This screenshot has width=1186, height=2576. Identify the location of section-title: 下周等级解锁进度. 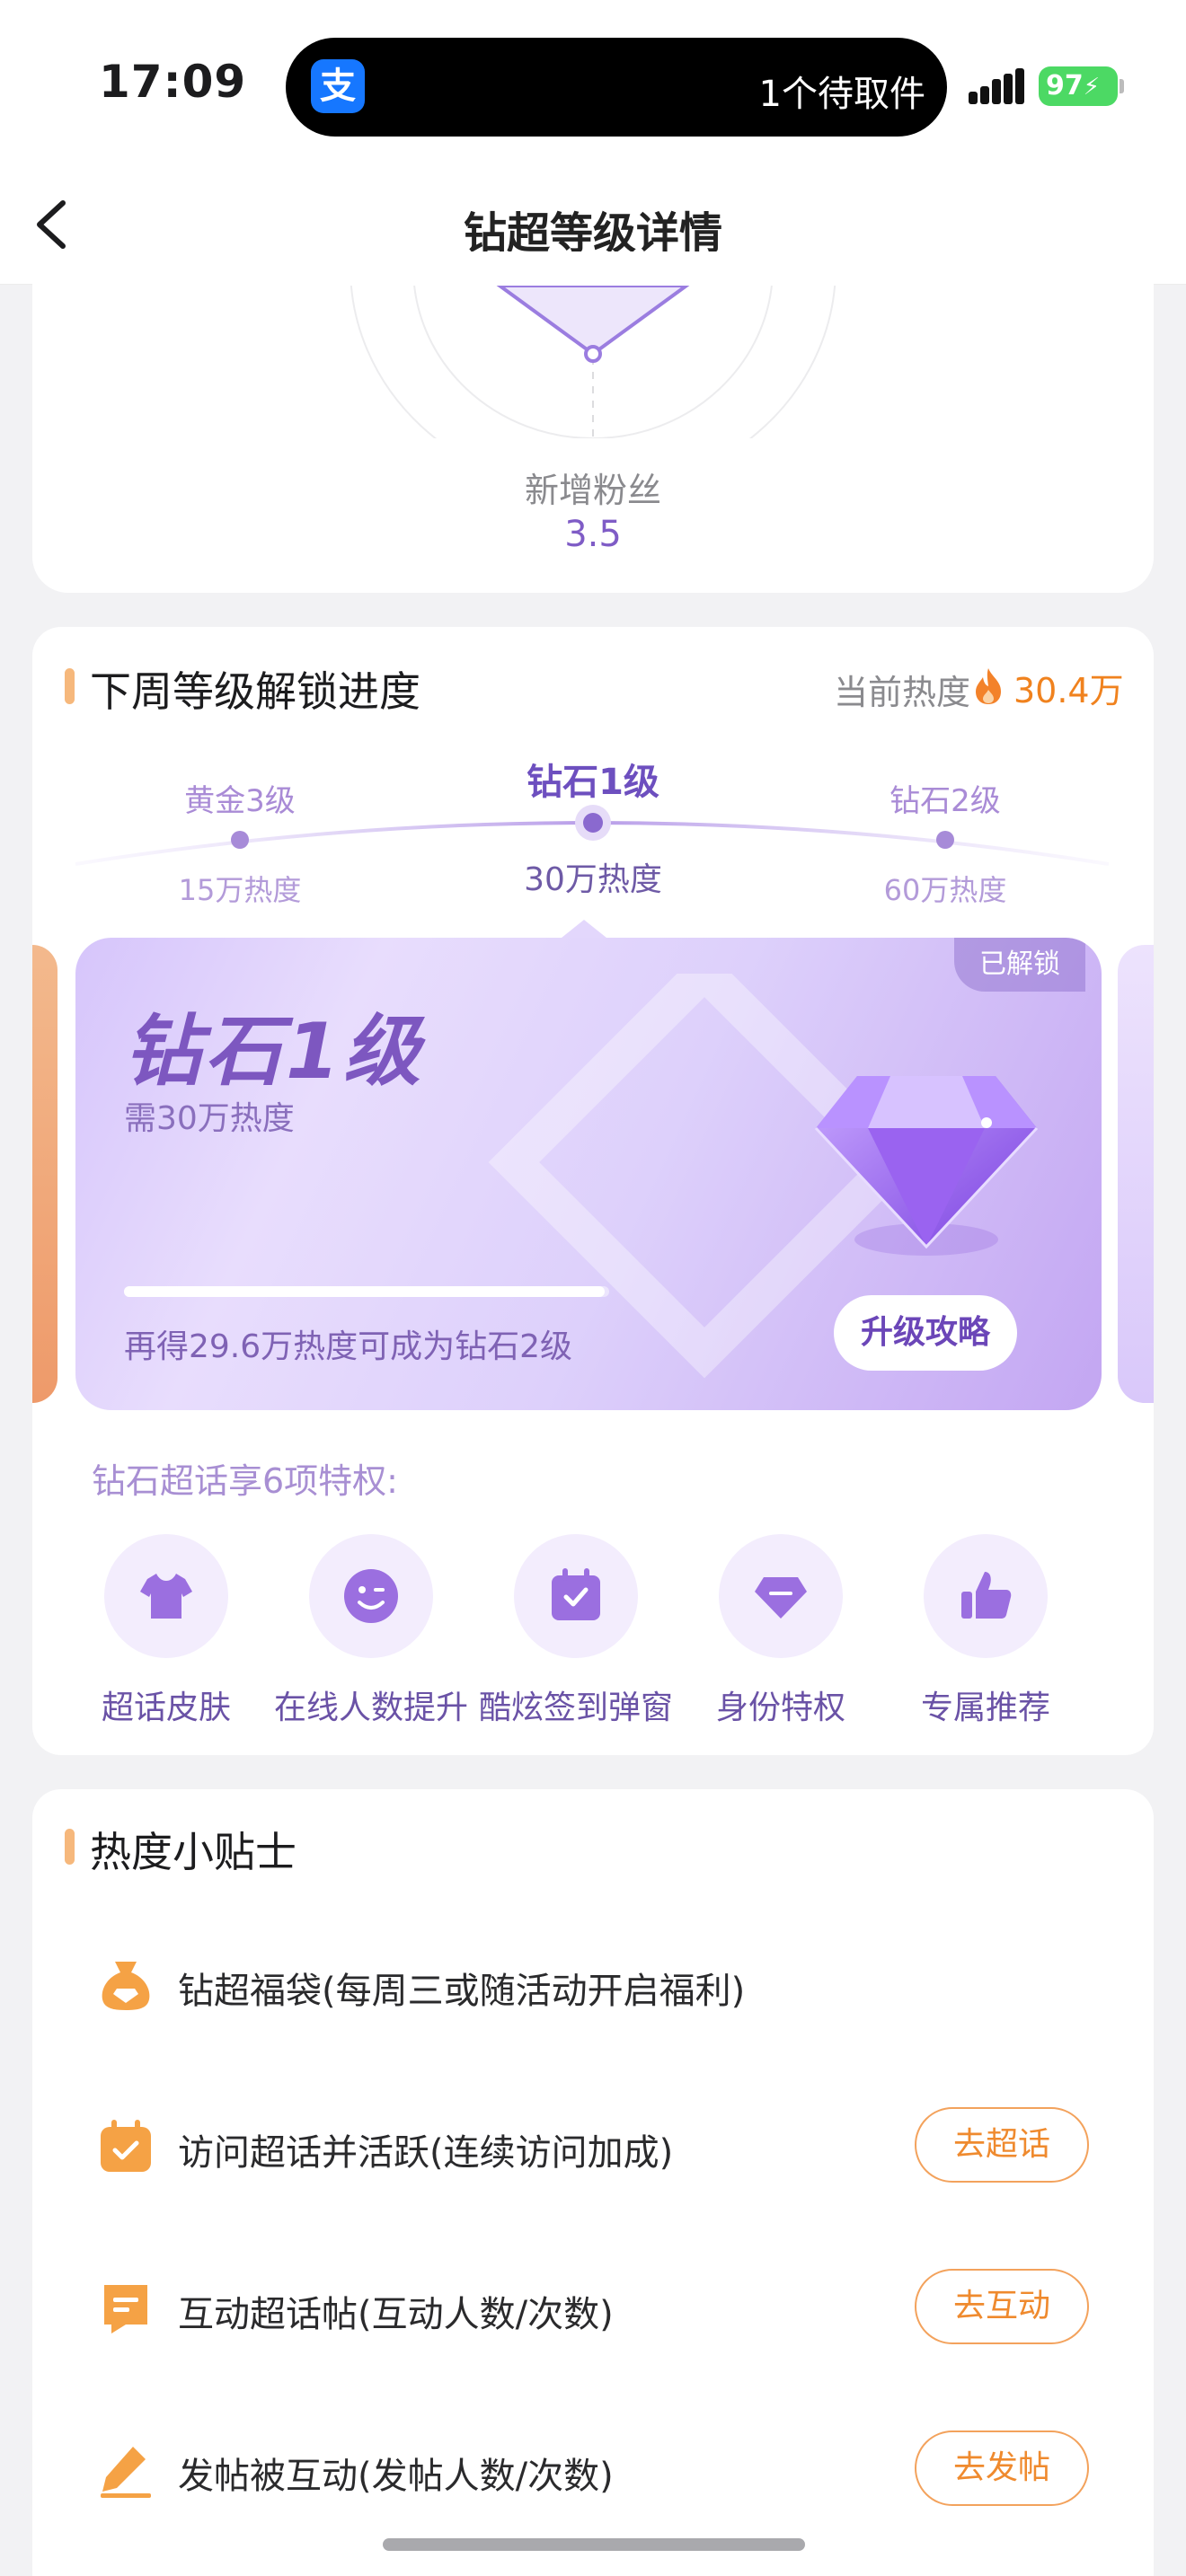
(255, 691).